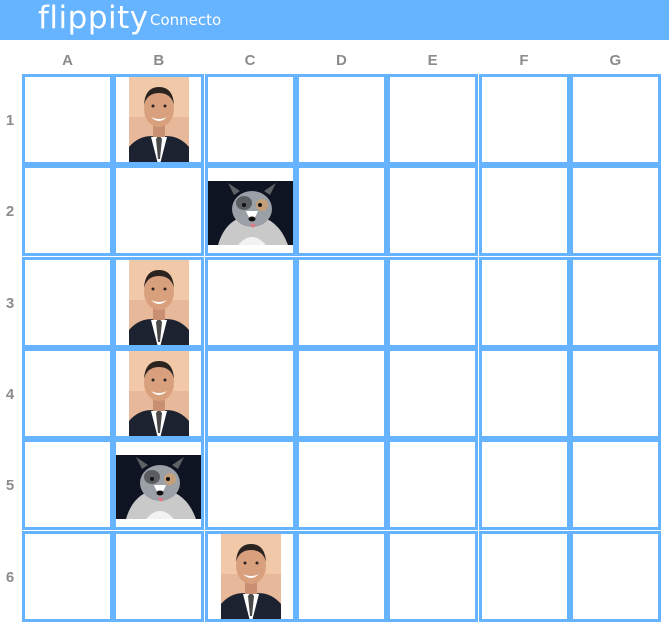  What do you see at coordinates (159, 576) in the screenshot?
I see `board-cell-b6` at bounding box center [159, 576].